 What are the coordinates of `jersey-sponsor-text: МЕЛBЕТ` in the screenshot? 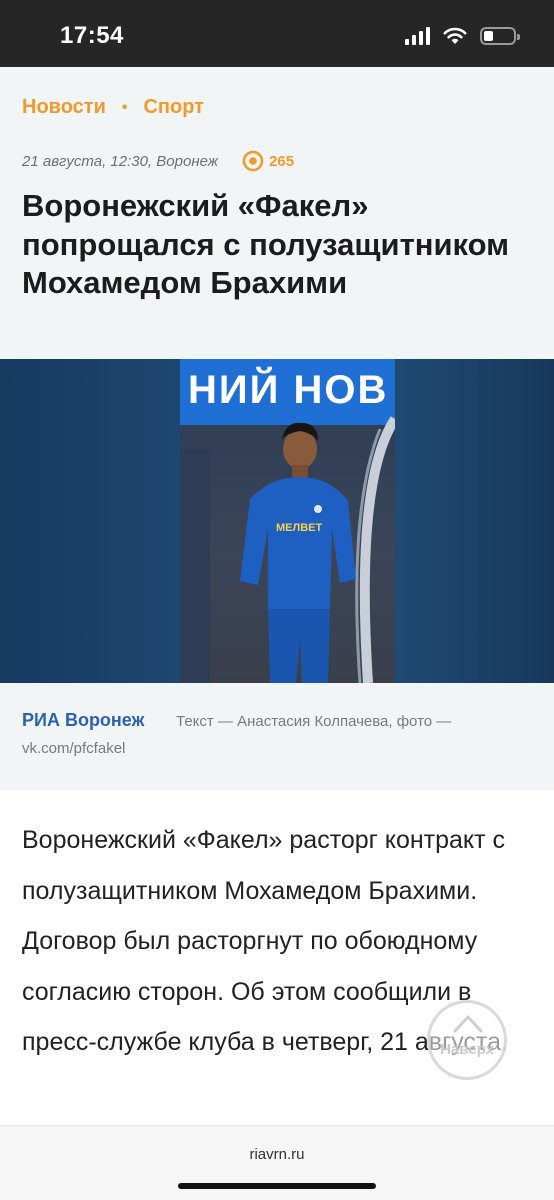 It's located at (299, 528).